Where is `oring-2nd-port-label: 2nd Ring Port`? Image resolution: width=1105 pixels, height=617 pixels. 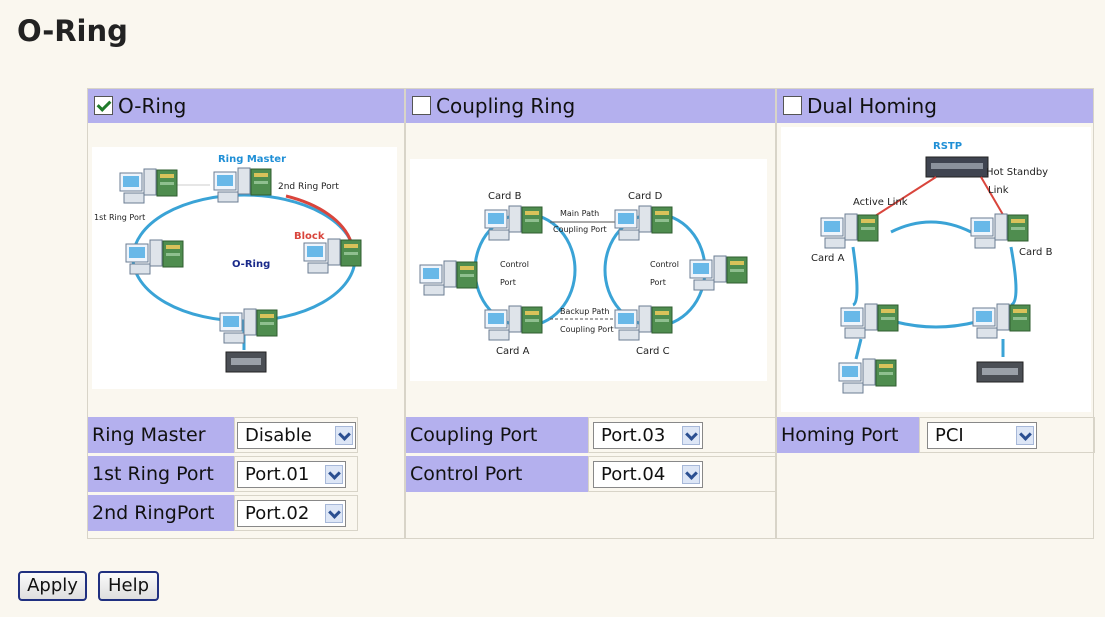 oring-2nd-port-label: 2nd Ring Port is located at coordinates (308, 187).